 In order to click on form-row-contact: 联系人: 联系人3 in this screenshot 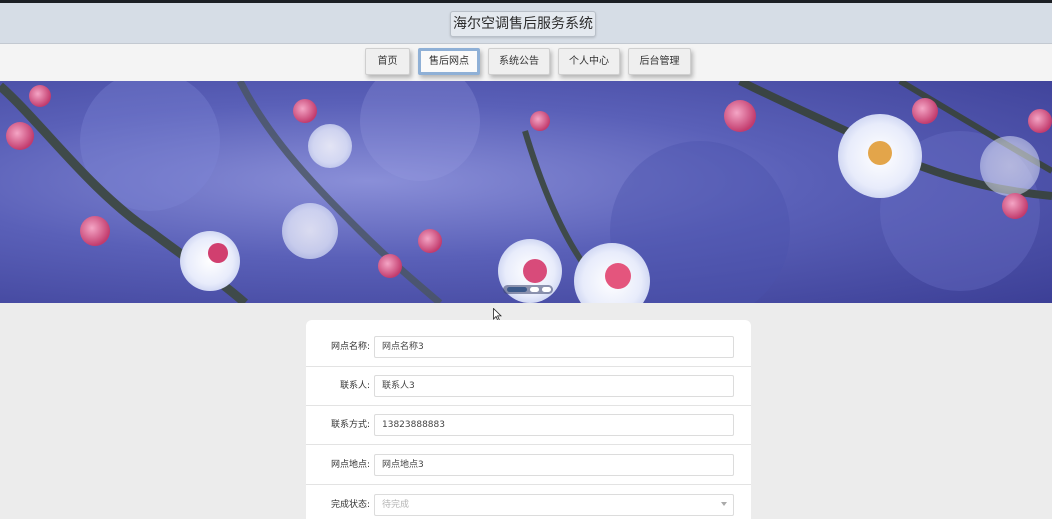, I will do `click(528, 386)`.